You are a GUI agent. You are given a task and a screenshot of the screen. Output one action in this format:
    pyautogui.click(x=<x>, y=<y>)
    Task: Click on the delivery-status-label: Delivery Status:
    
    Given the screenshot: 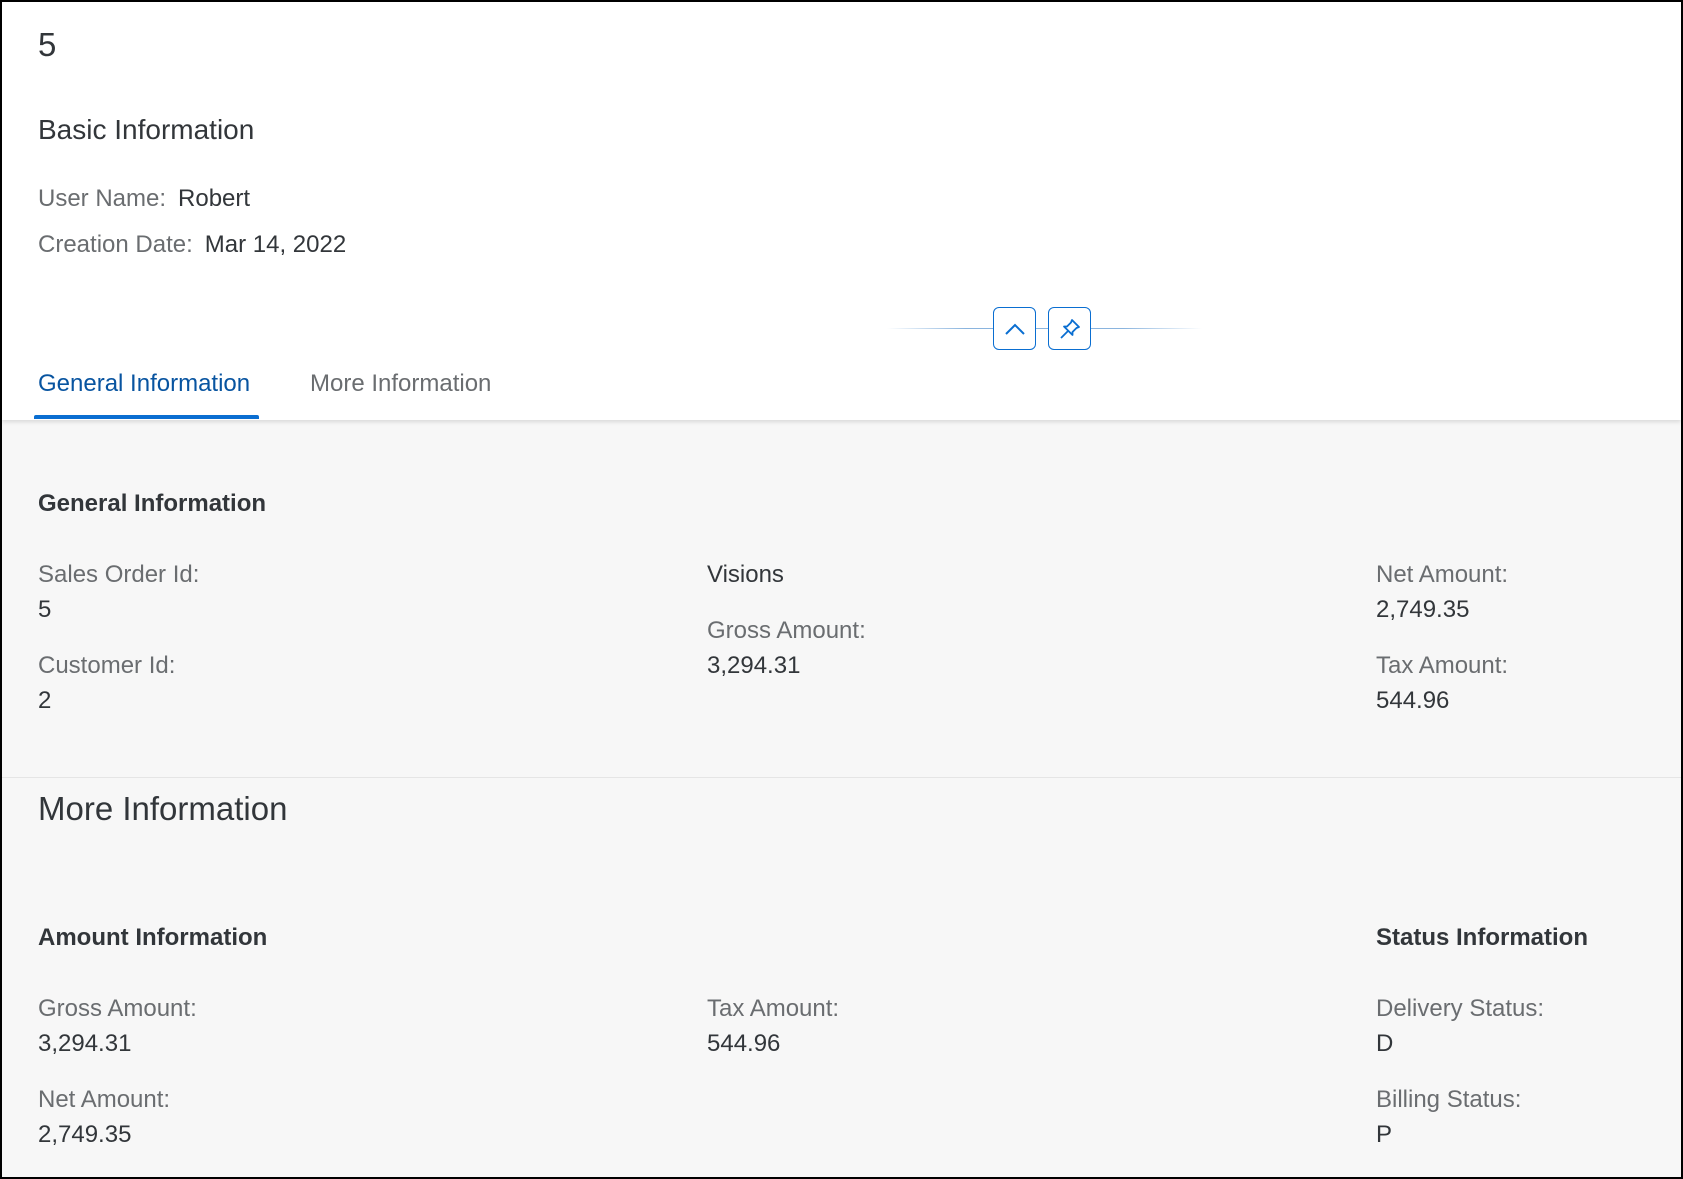 What is the action you would take?
    pyautogui.click(x=1460, y=1008)
    